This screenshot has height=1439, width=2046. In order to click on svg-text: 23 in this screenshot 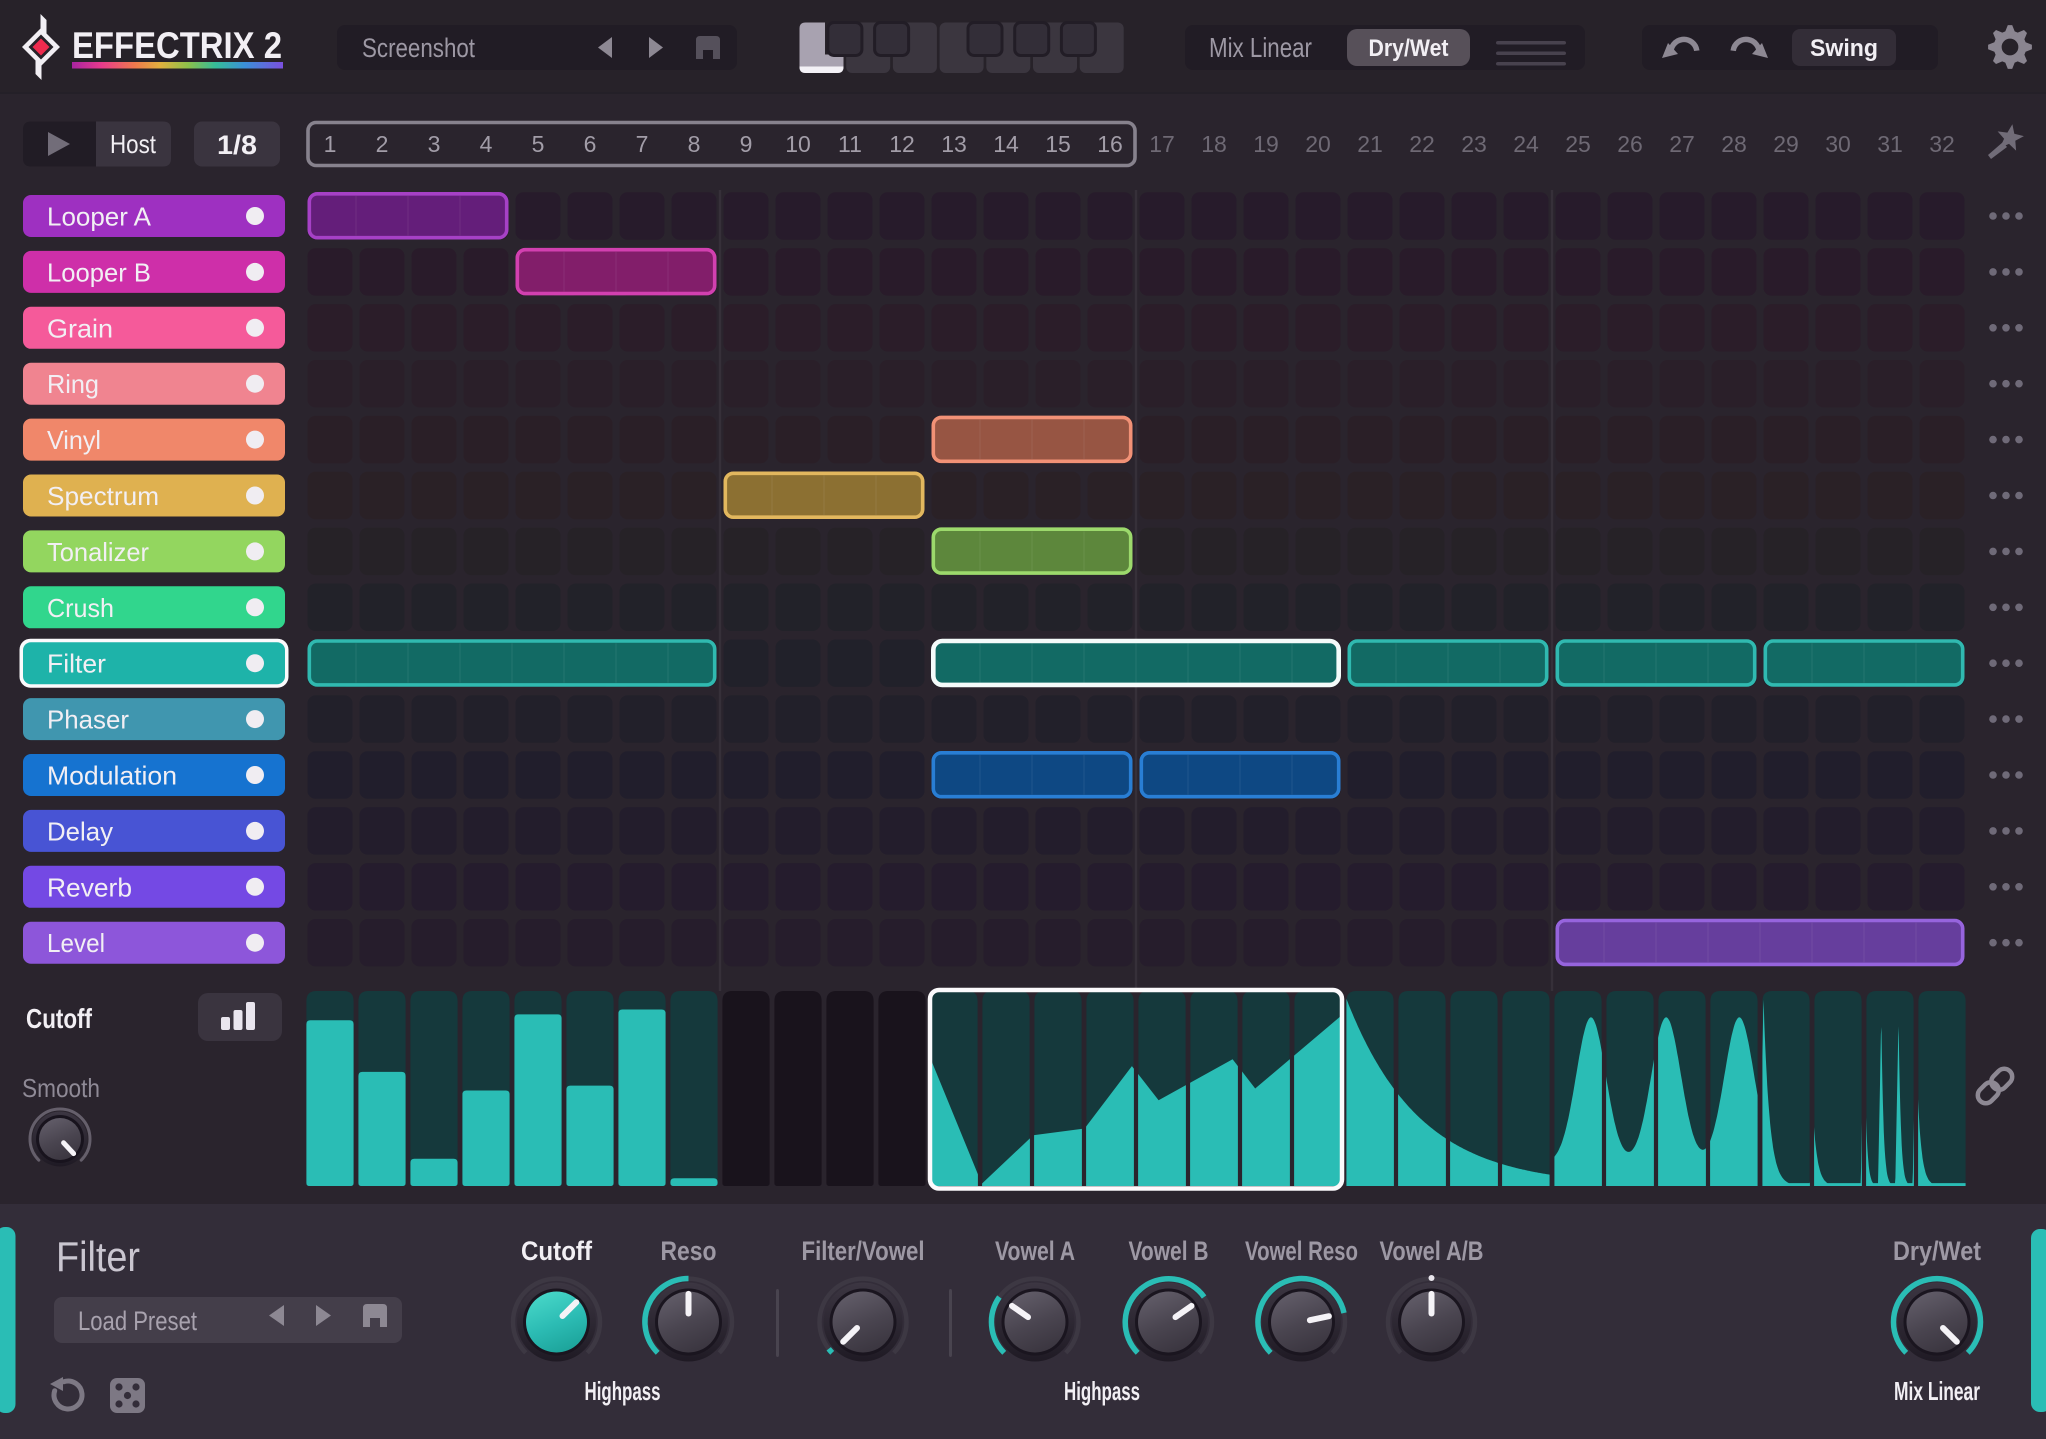, I will do `click(1474, 144)`.